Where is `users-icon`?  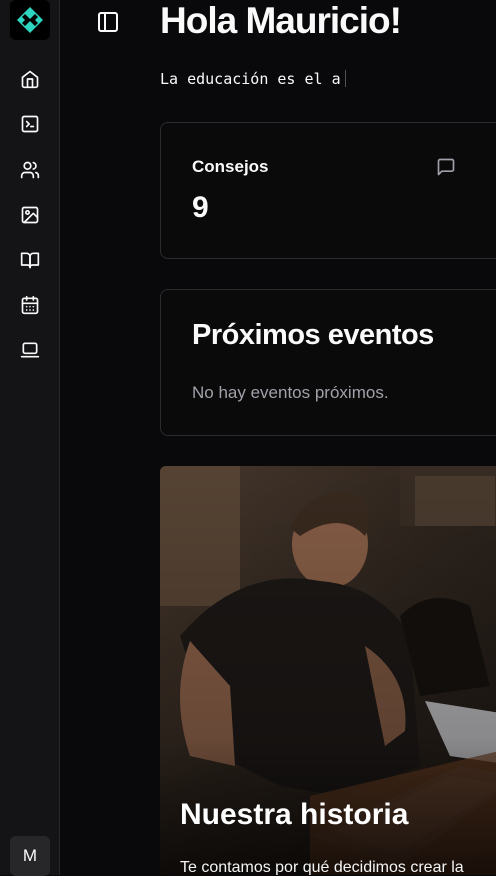
users-icon is located at coordinates (30, 170).